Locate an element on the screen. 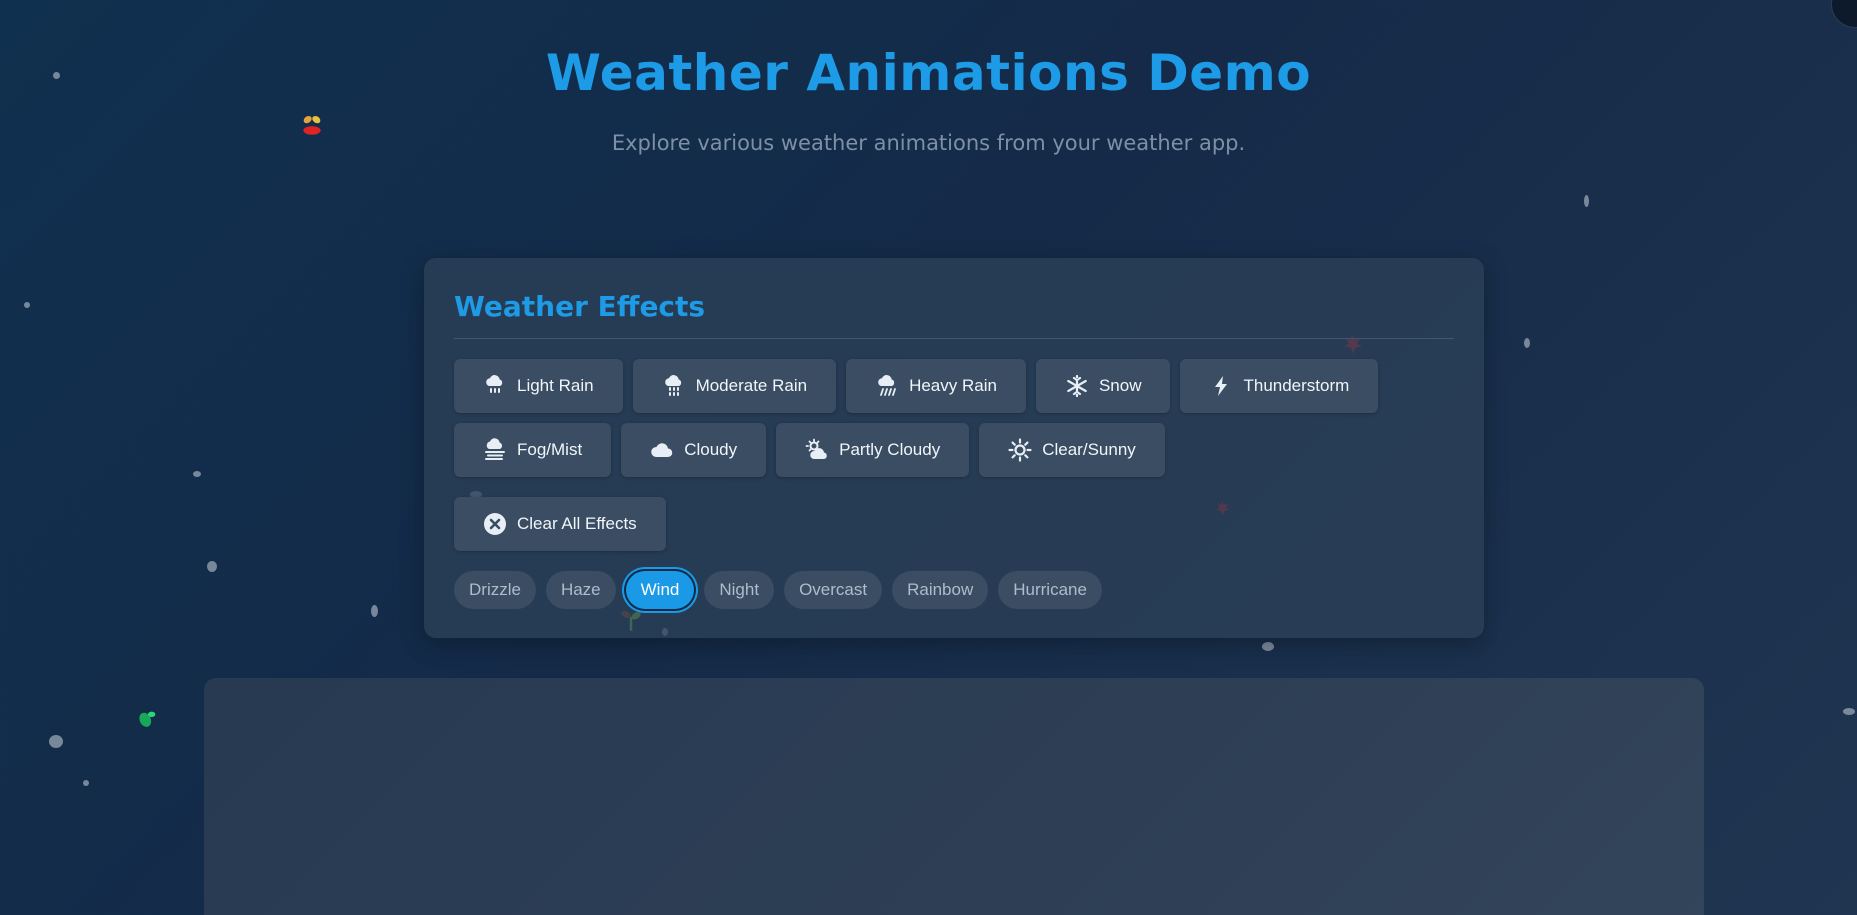 The width and height of the screenshot is (1857, 915). clear-sunny-label: Clear/Sunny is located at coordinates (1089, 449).